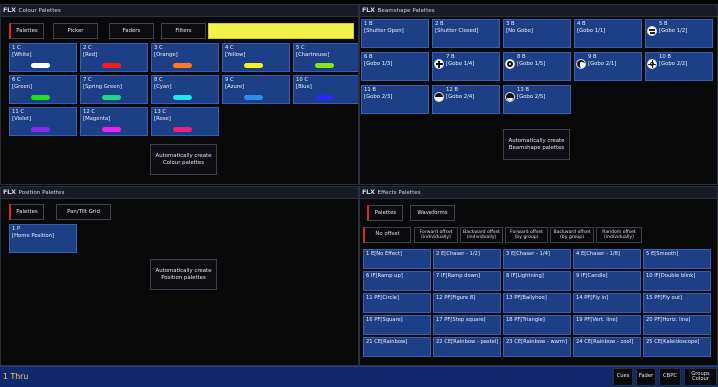 The height and width of the screenshot is (387, 718). I want to click on offset-button: Random offset (individually), so click(619, 235).